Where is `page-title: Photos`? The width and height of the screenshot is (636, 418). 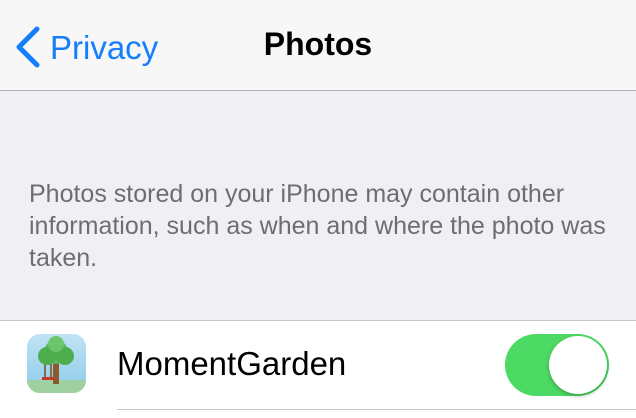
page-title: Photos is located at coordinates (318, 44).